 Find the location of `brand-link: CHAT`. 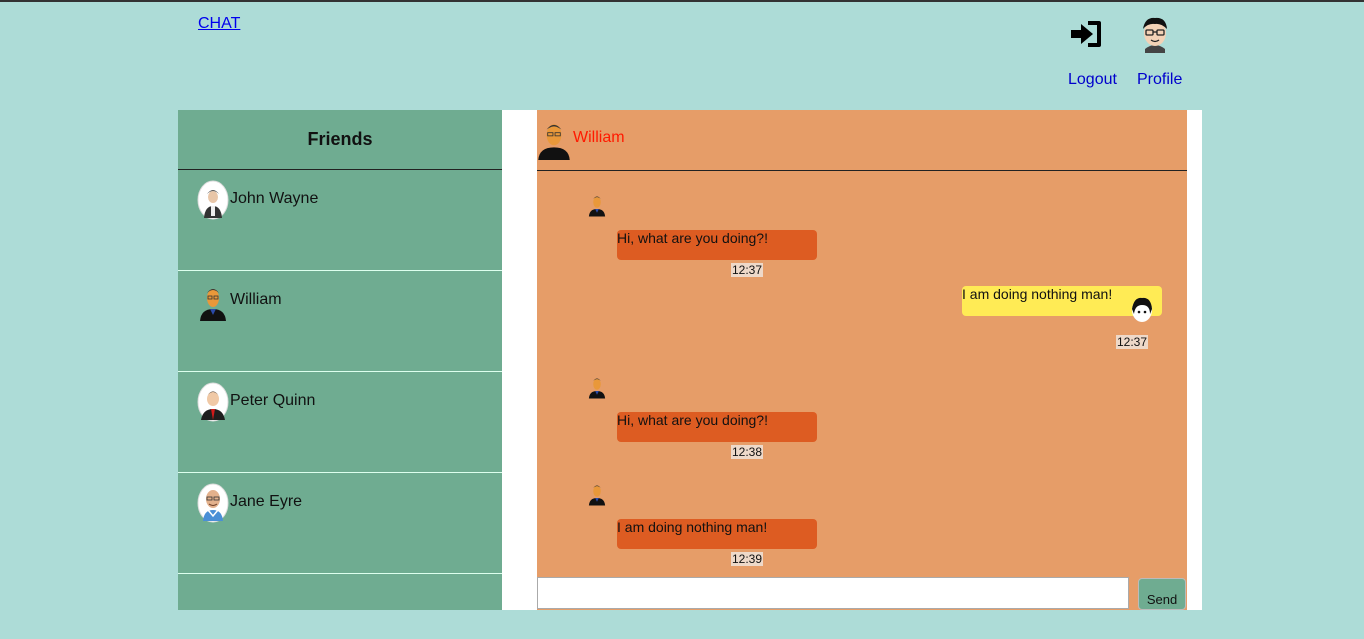

brand-link: CHAT is located at coordinates (219, 24).